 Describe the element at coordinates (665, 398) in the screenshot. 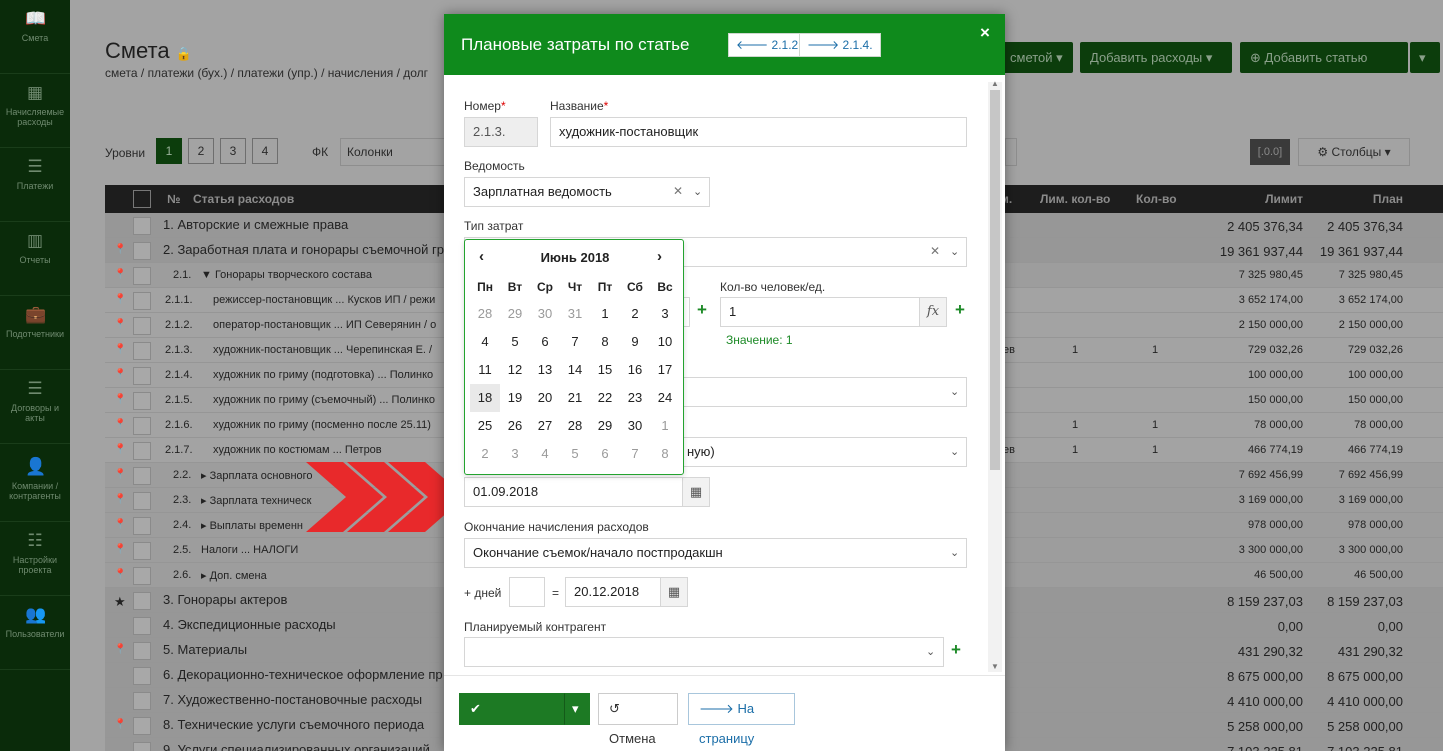

I see `calendar-day: 24` at that location.